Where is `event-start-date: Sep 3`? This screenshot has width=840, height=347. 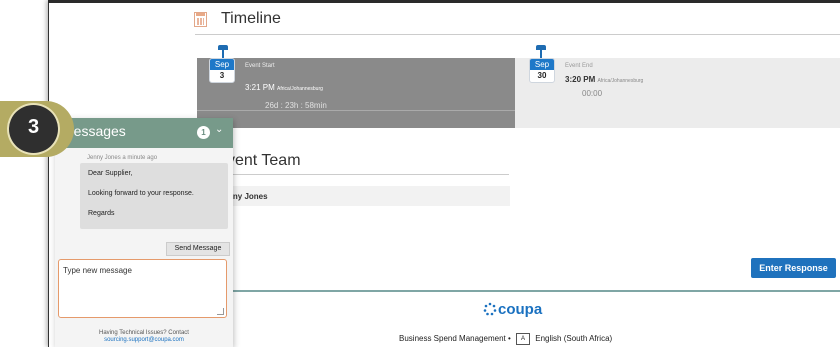
event-start-date: Sep 3 is located at coordinates (222, 70).